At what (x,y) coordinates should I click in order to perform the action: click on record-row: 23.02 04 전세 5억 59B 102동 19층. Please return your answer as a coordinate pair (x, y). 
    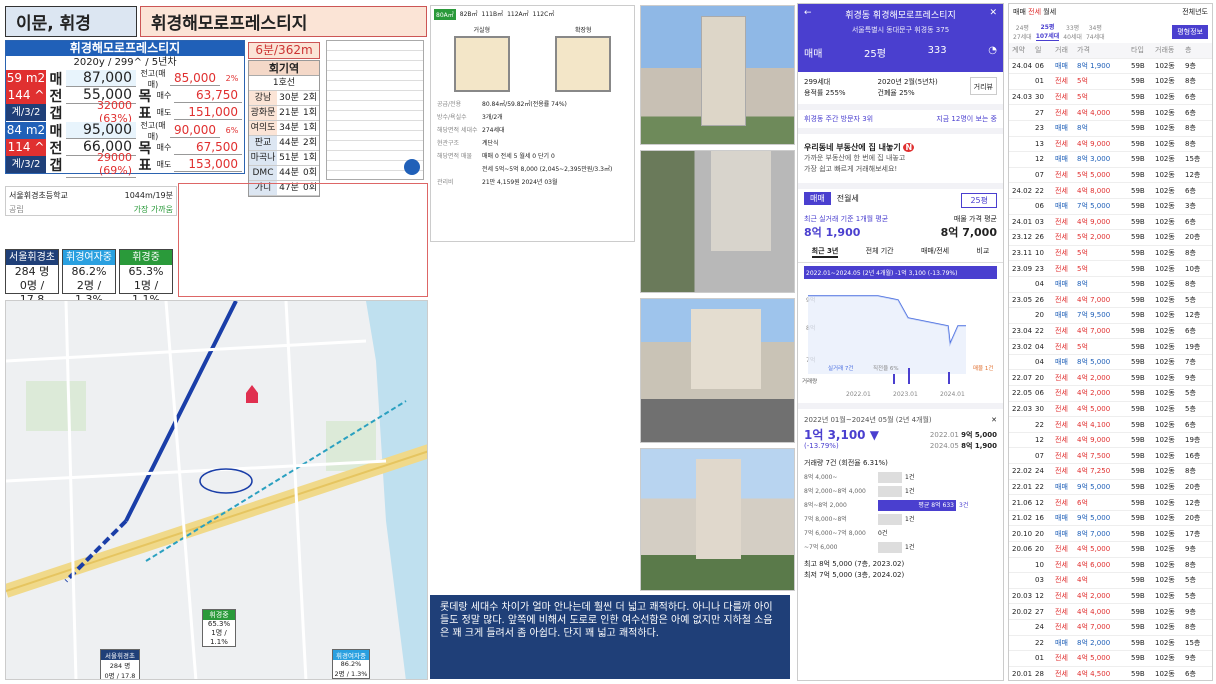
    Looking at the image, I should click on (1110, 347).